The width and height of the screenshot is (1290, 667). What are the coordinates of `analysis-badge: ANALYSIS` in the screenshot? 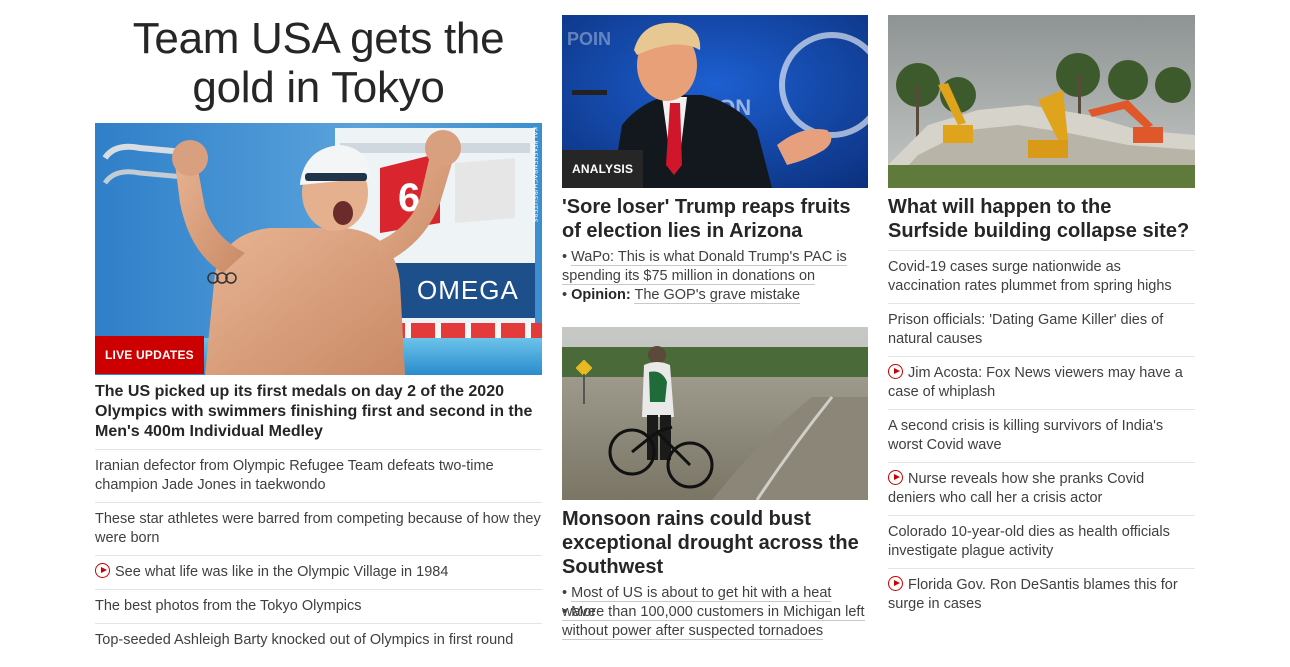 It's located at (603, 169).